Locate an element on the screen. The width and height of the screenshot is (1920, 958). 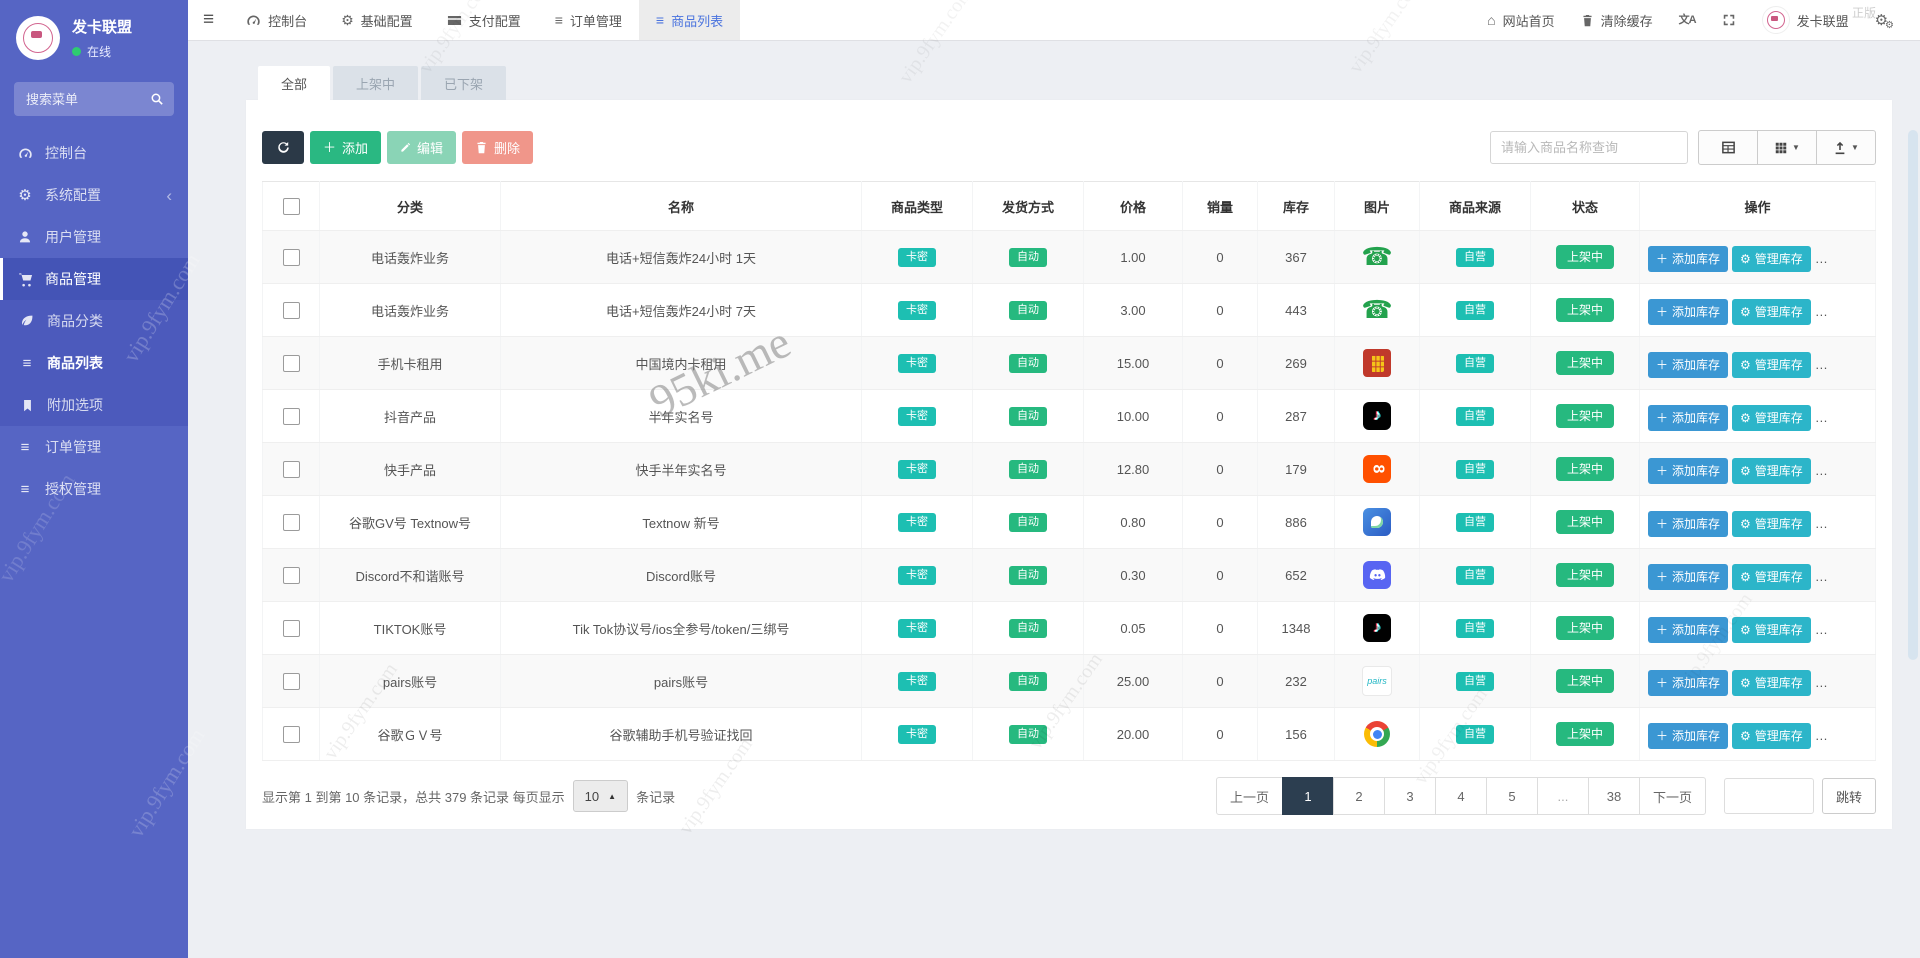
topnav-fullscreen is located at coordinates (1729, 20).